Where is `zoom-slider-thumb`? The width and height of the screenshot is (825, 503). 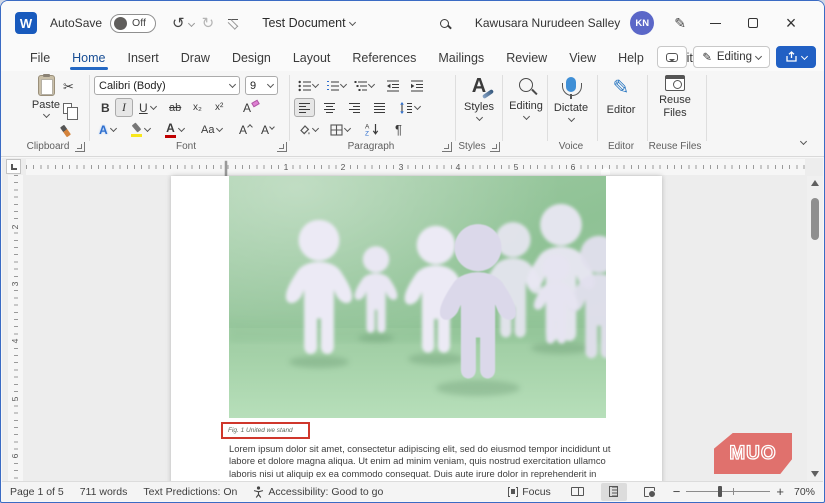 zoom-slider-thumb is located at coordinates (720, 491).